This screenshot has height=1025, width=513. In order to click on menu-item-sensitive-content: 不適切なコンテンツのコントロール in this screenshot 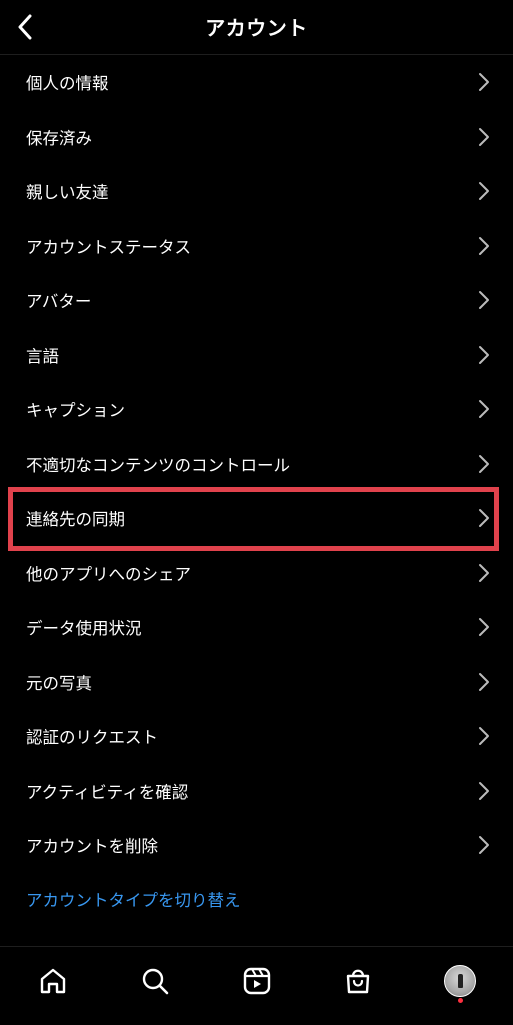, I will do `click(256, 464)`.